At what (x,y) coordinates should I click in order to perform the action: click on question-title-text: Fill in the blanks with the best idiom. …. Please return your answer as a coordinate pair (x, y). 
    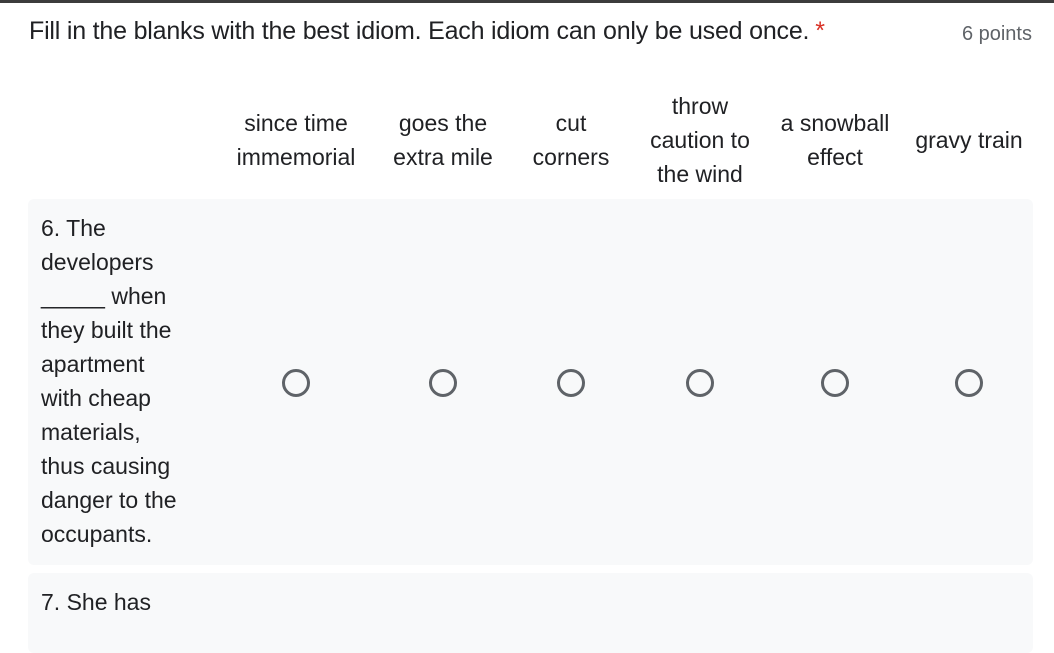
    Looking at the image, I should click on (419, 31).